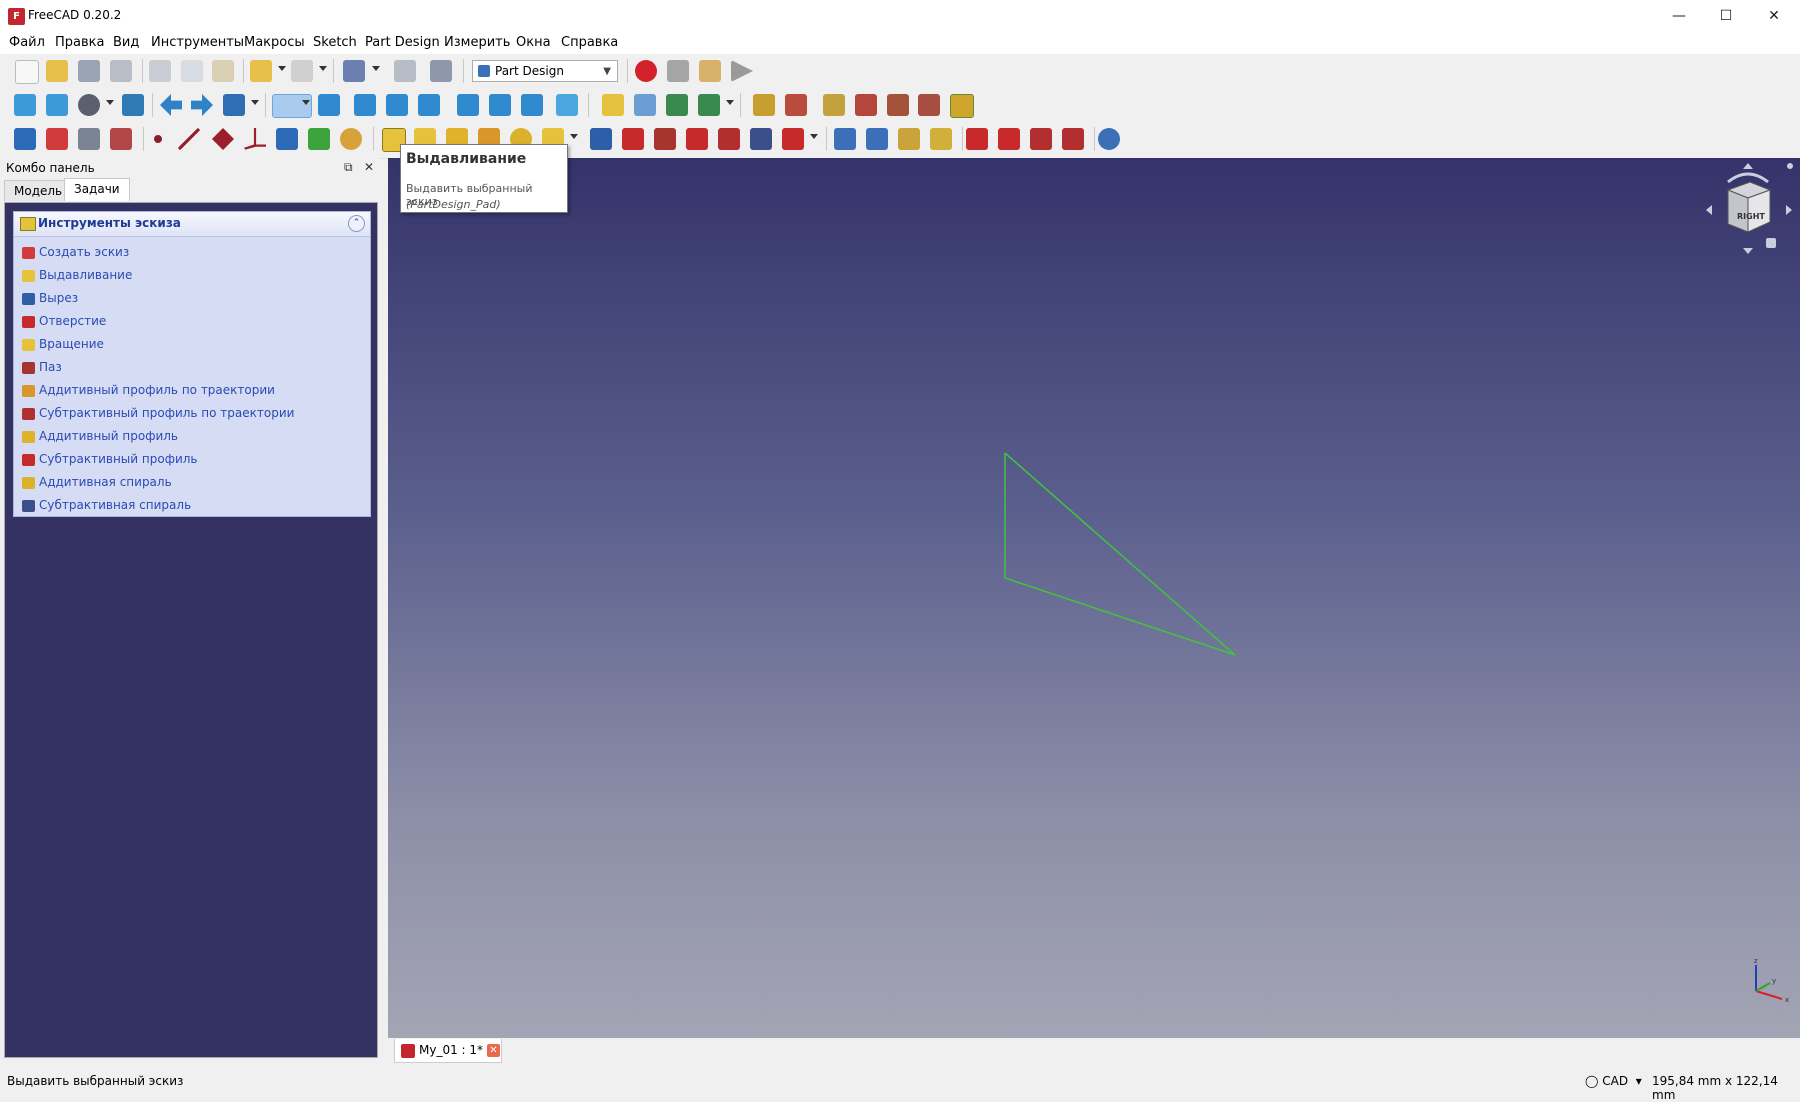 The width and height of the screenshot is (1800, 1102). What do you see at coordinates (814, 136) in the screenshot?
I see `subtractive-primitive-dropdown-icon` at bounding box center [814, 136].